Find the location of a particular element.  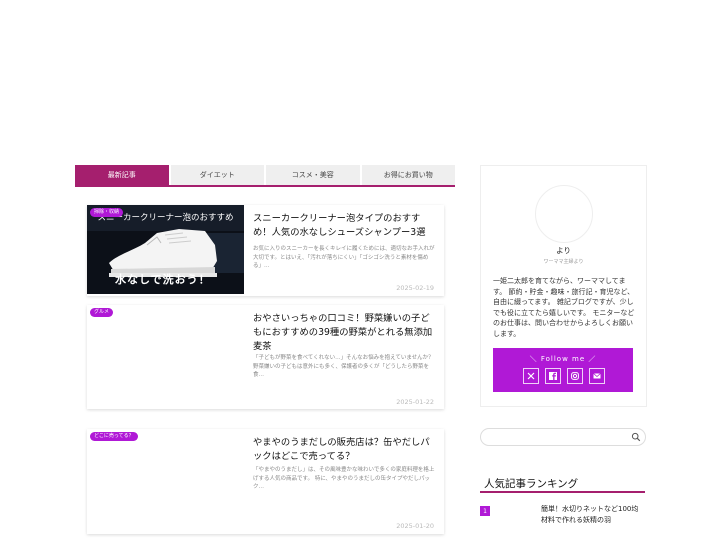

ranking-title: 人気記事ランキング is located at coordinates (531, 484).